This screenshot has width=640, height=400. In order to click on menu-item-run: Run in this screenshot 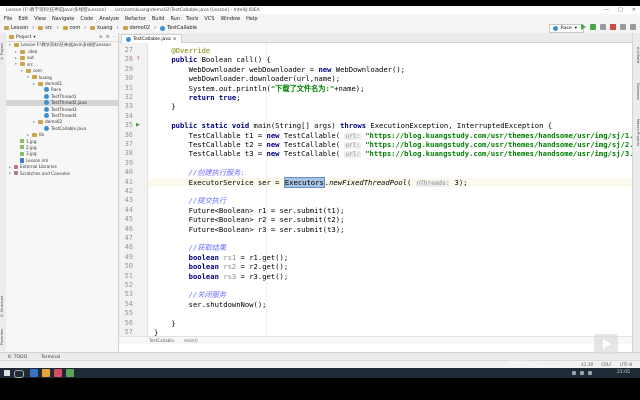, I will do `click(175, 19)`.